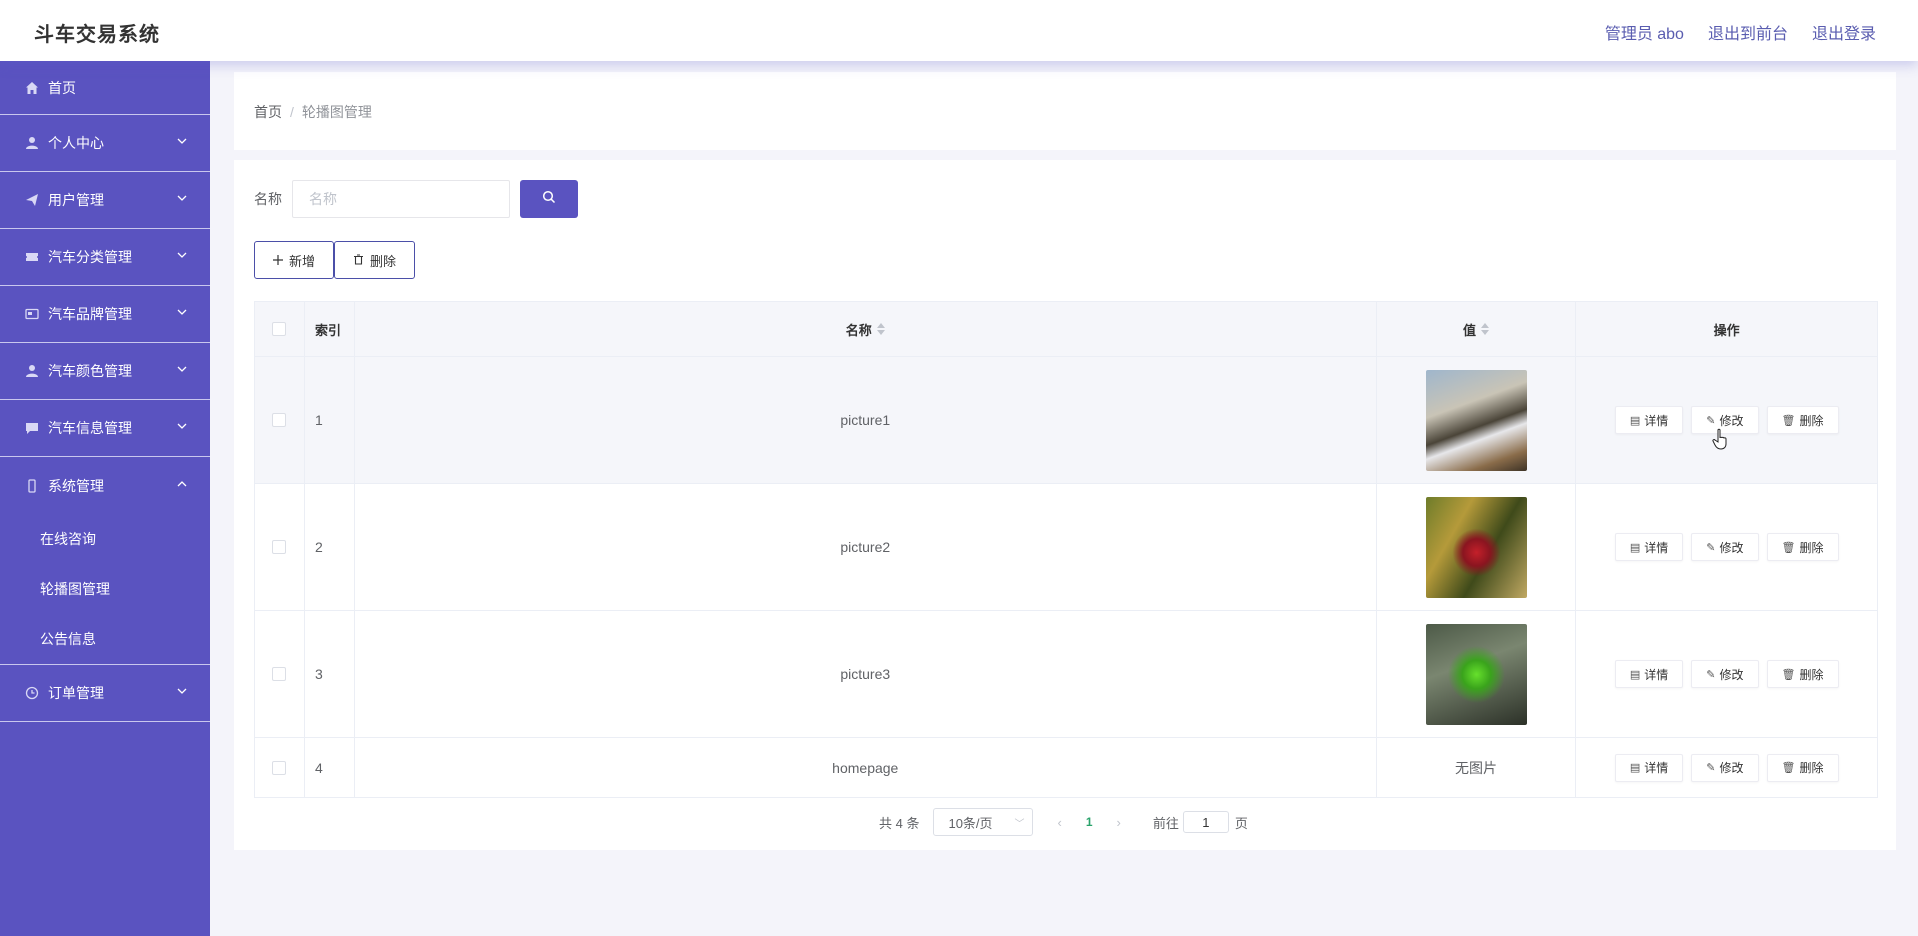 The height and width of the screenshot is (936, 1918). What do you see at coordinates (866, 329) in the screenshot?
I see `header-name: 名称` at bounding box center [866, 329].